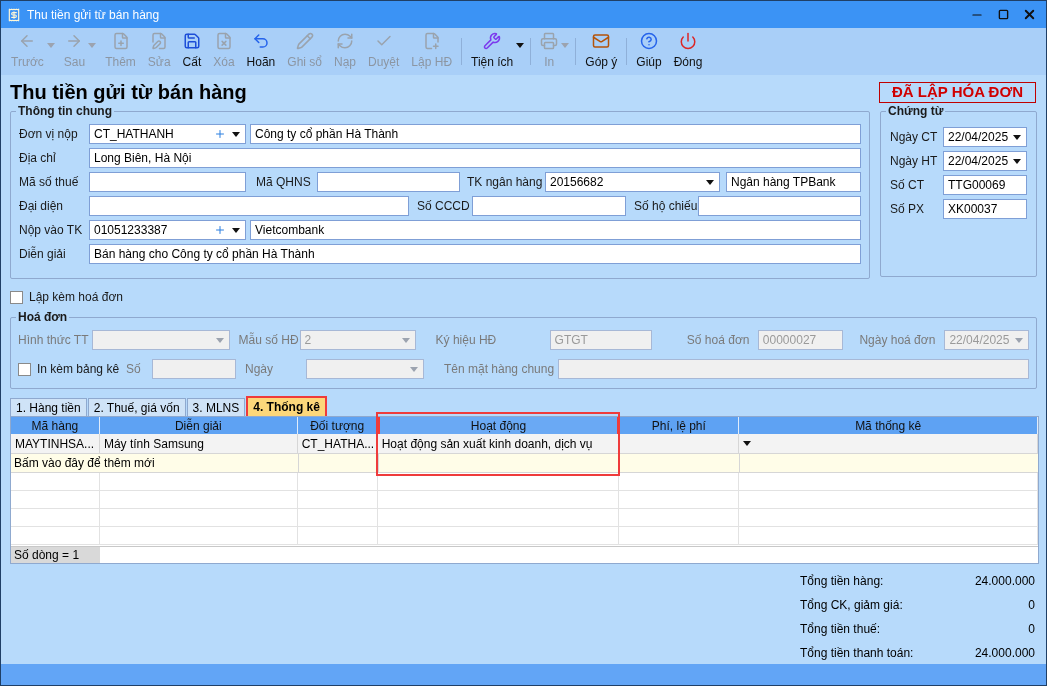 Image resolution: width=1047 pixels, height=686 pixels. I want to click on dropdown-field: 20156682, so click(632, 182).